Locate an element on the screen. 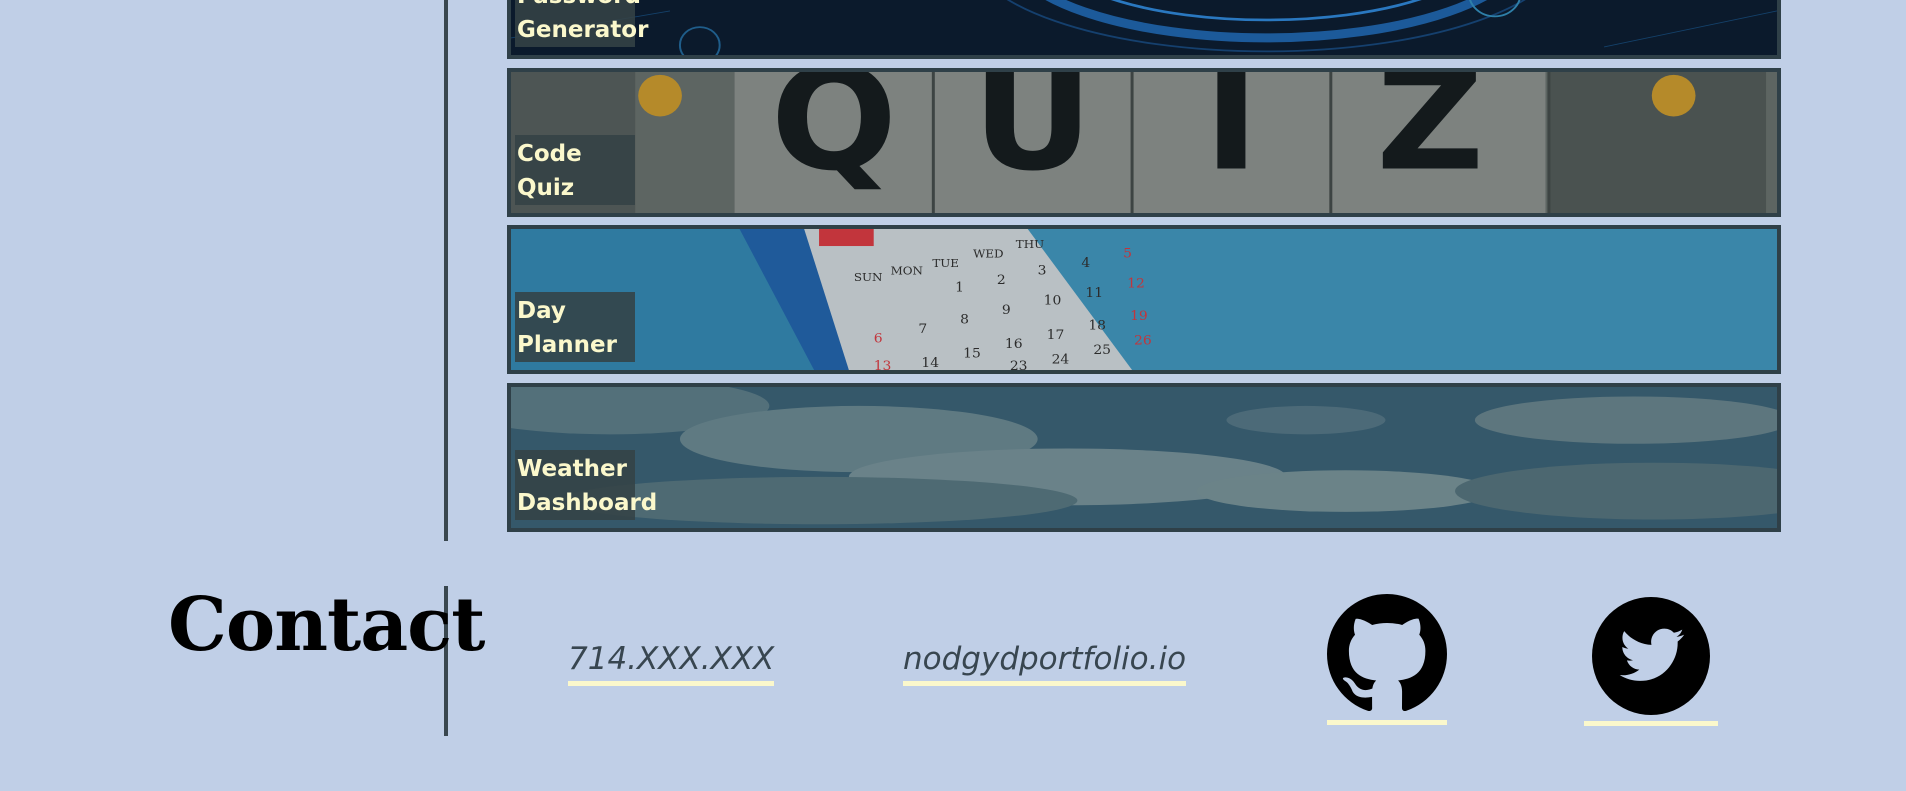  password-generator-image is located at coordinates (1144, 27).